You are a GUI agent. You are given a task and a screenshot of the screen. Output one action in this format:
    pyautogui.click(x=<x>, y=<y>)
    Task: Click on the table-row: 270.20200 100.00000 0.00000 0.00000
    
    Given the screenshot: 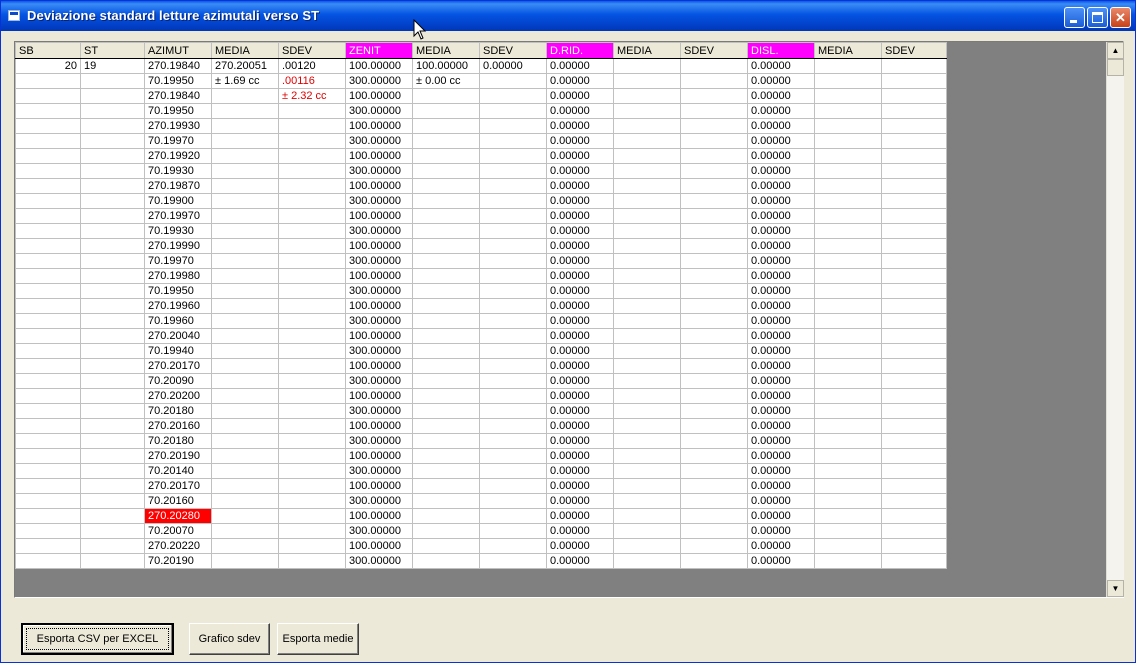 What is the action you would take?
    pyautogui.click(x=481, y=396)
    